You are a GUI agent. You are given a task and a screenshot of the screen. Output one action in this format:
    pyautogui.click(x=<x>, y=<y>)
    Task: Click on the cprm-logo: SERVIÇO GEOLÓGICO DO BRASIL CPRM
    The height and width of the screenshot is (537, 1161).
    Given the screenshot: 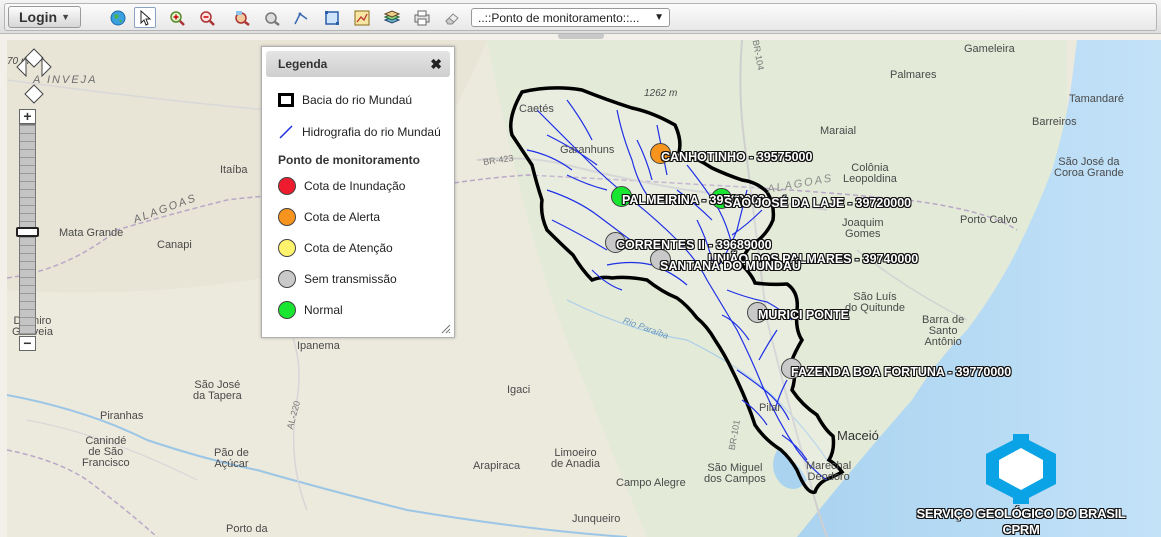 What is the action you would take?
    pyautogui.click(x=1021, y=485)
    